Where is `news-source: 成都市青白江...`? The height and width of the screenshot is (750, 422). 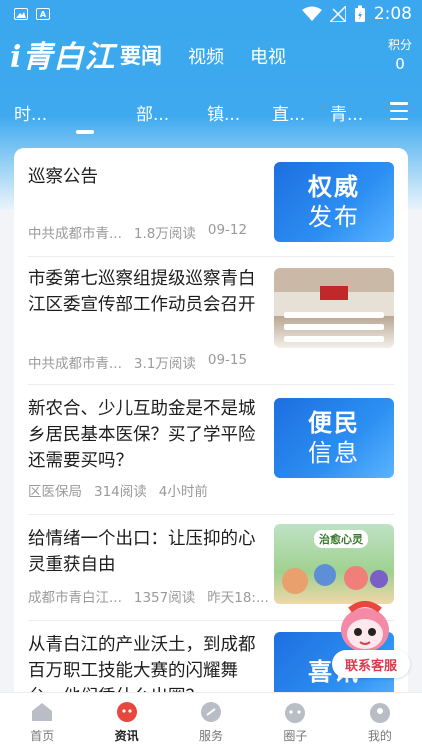 news-source: 成都市青白江... is located at coordinates (75, 598).